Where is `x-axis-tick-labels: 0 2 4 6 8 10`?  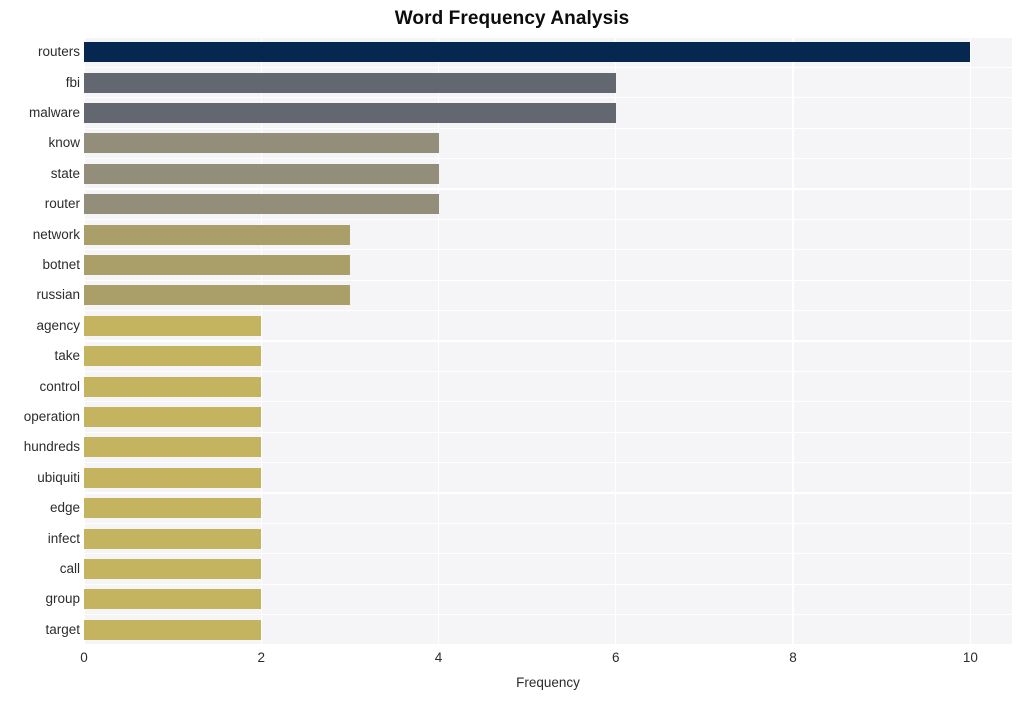
x-axis-tick-labels: 0 2 4 6 8 10 is located at coordinates (512, 661).